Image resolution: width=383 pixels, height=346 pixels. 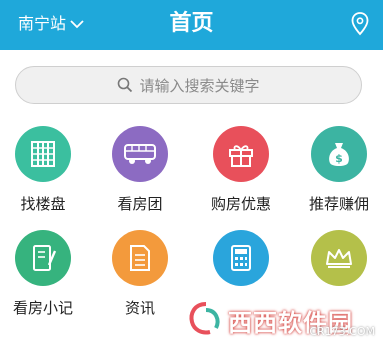 I want to click on menu-item-purchase-discount: 购房优惠, so click(x=241, y=170).